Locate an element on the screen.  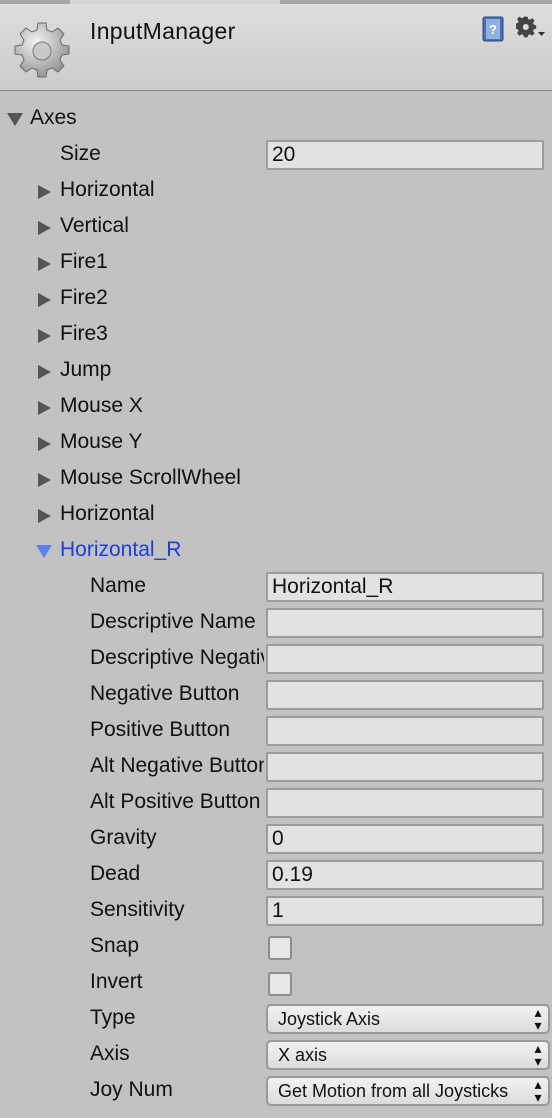
axis-item-label: Mouse Y is located at coordinates (101, 441).